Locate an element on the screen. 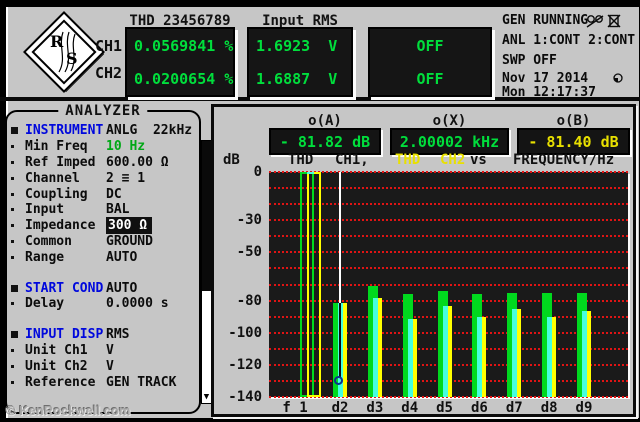 The width and height of the screenshot is (640, 422). cursor-b-label: o(B) is located at coordinates (573, 121).